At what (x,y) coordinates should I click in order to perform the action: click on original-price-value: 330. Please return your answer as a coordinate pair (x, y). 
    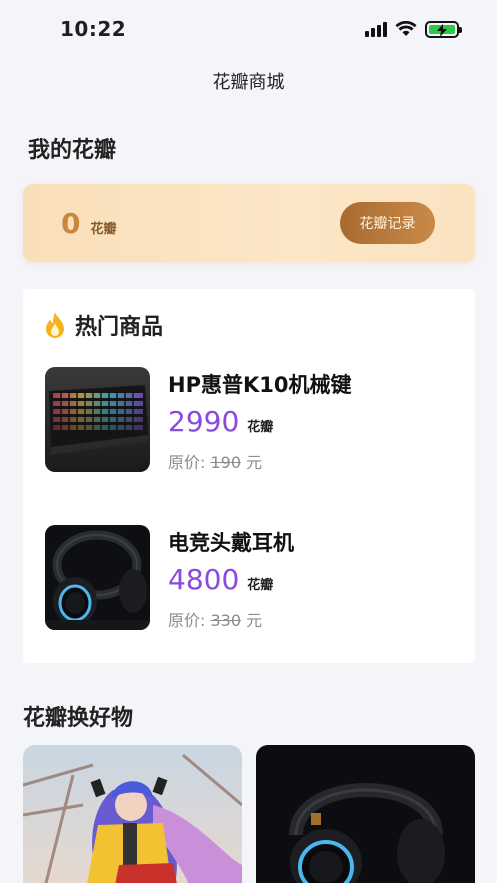
    Looking at the image, I should click on (226, 620).